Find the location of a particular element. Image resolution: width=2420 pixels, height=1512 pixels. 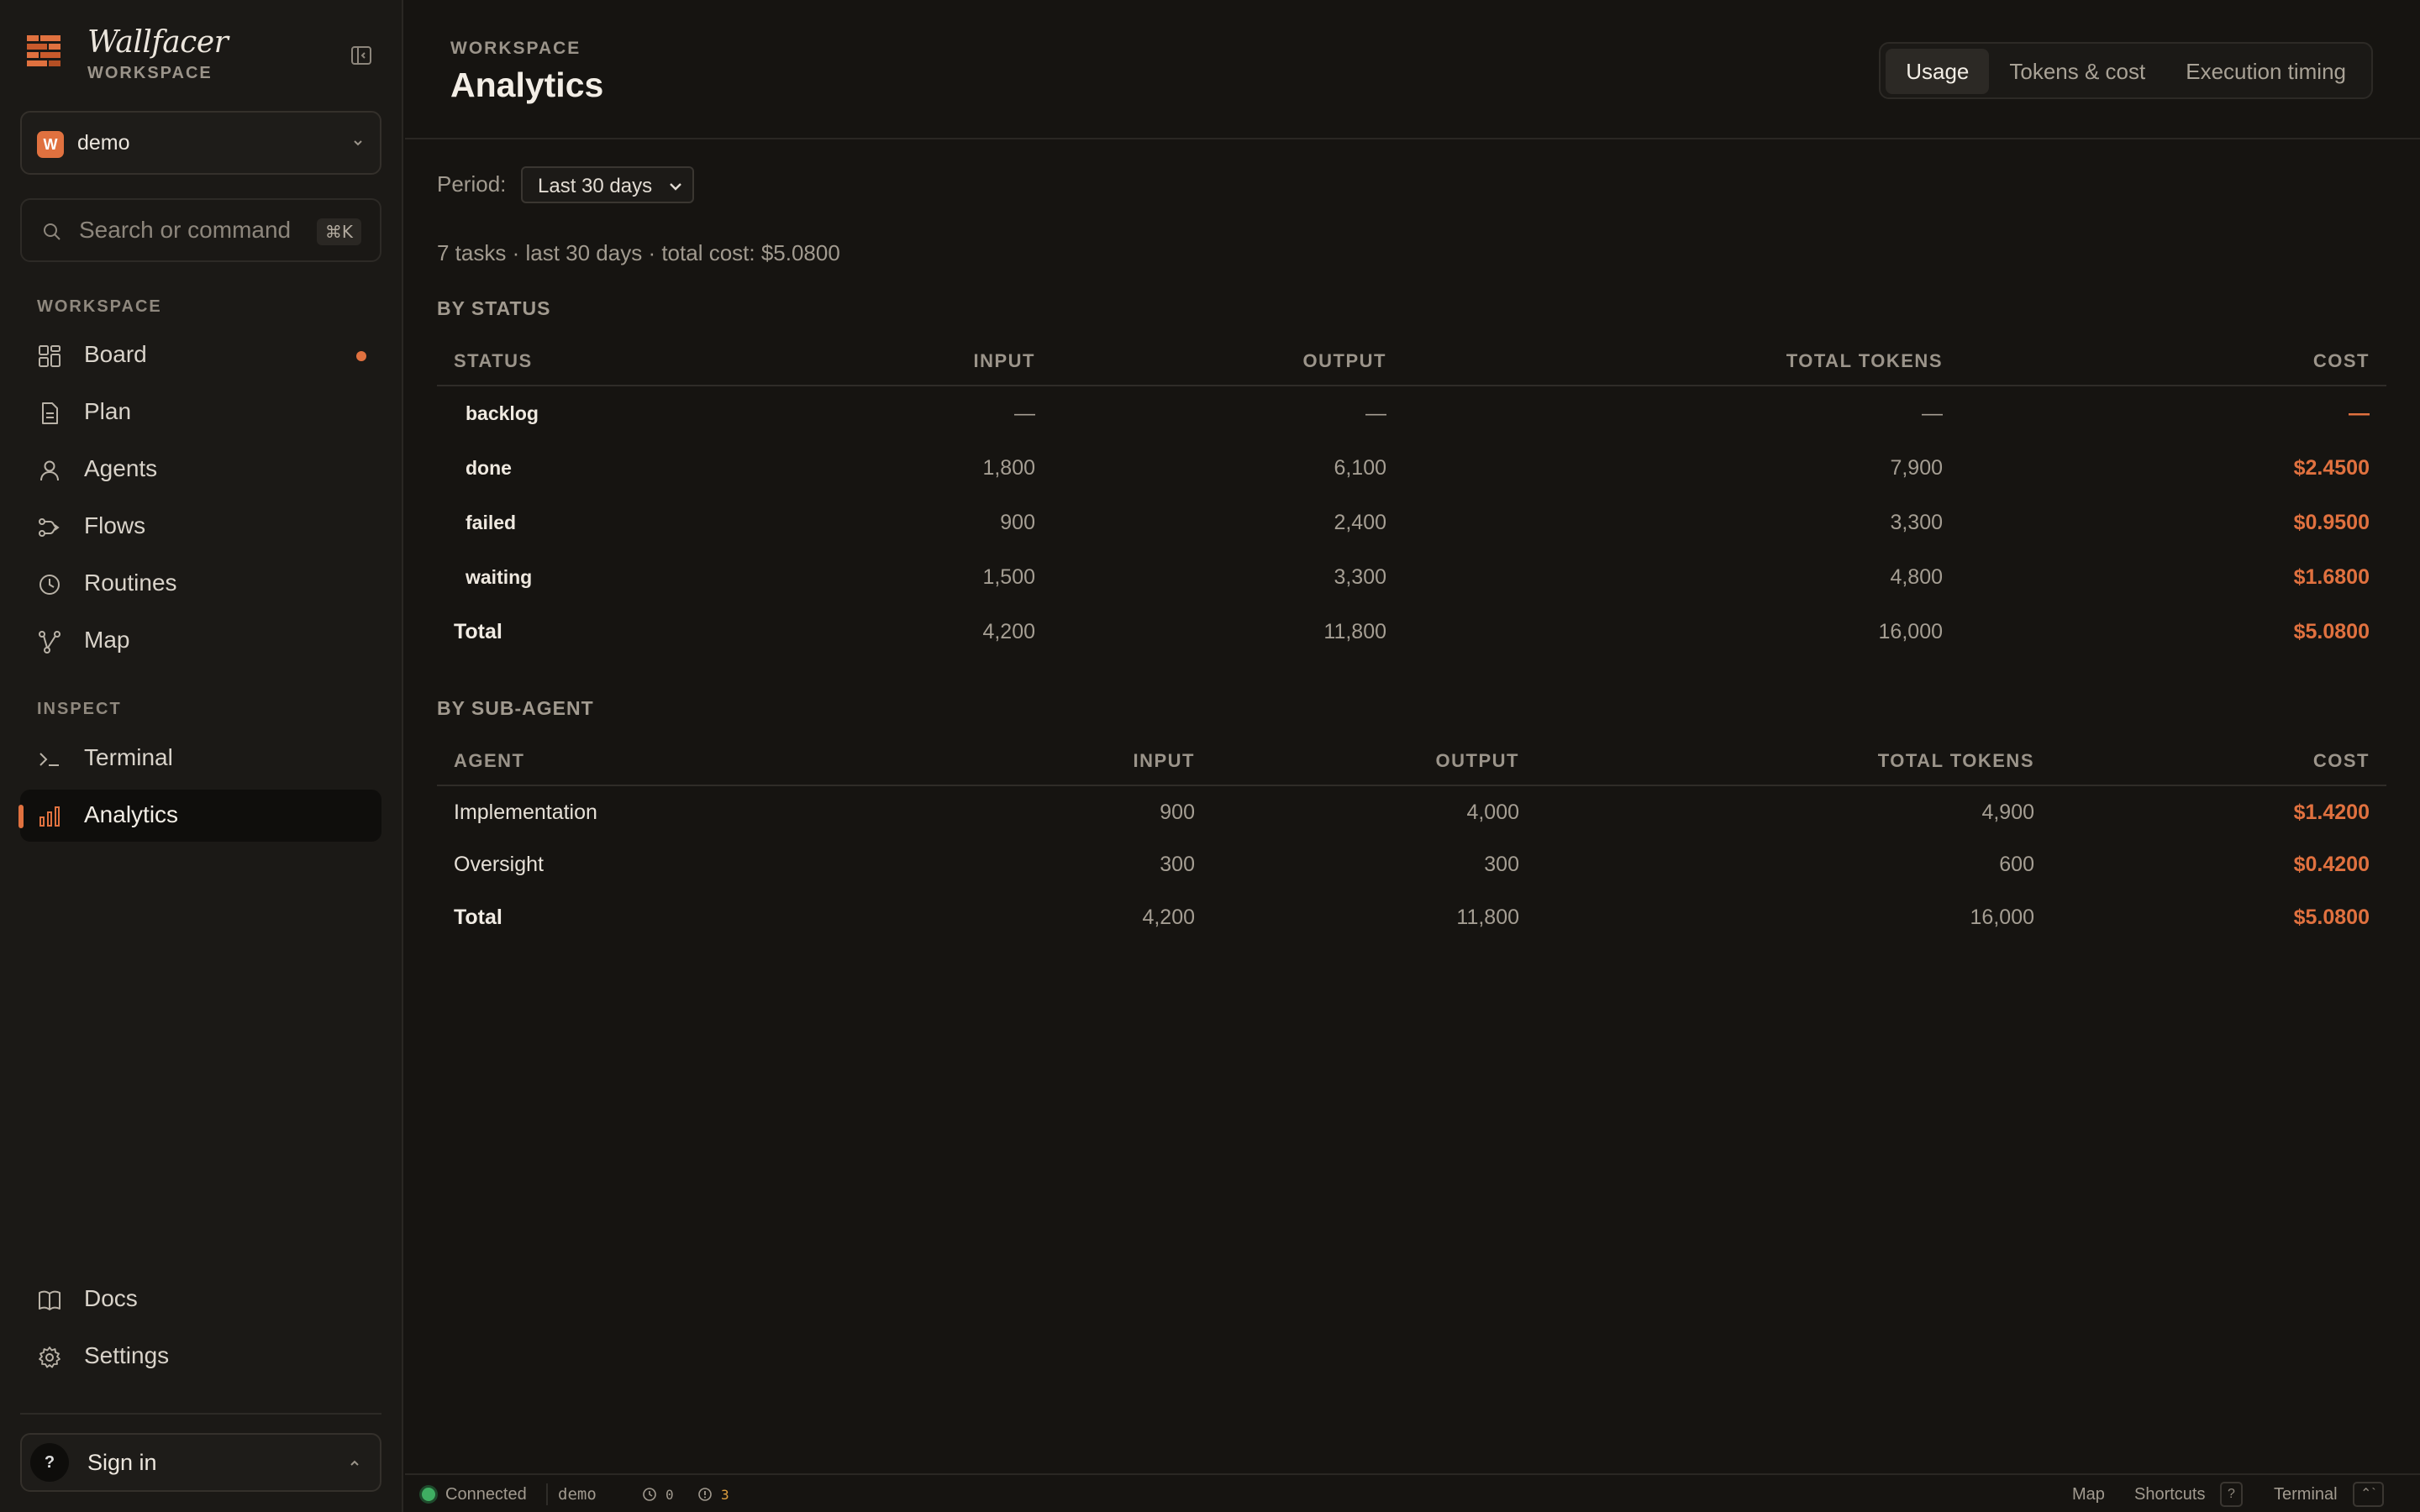

period-select: Last 30 days is located at coordinates (607, 184).